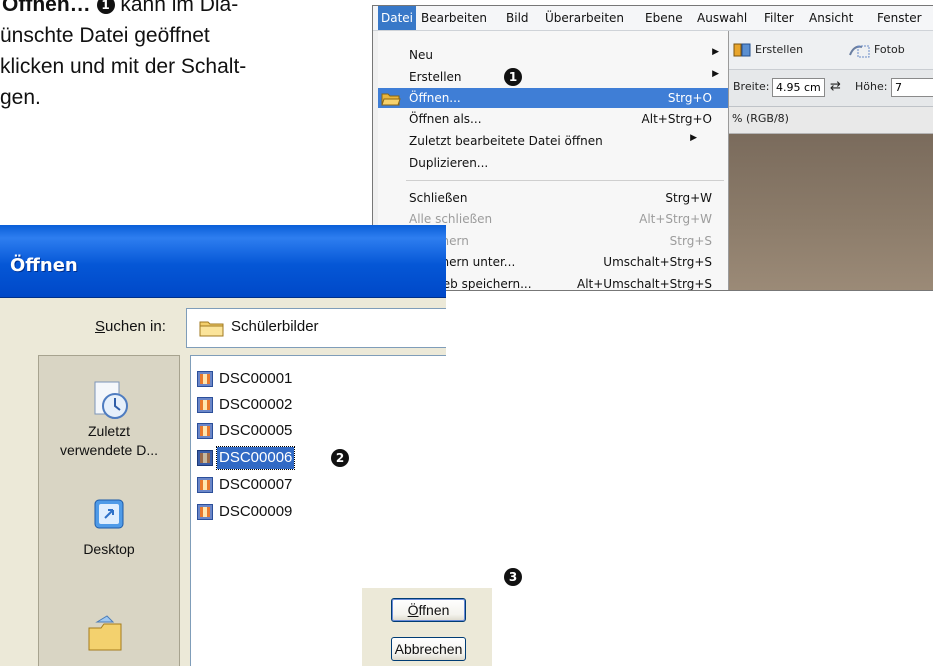  Describe the element at coordinates (135, 326) in the screenshot. I see `lookin-label-text: uchen in:` at that location.